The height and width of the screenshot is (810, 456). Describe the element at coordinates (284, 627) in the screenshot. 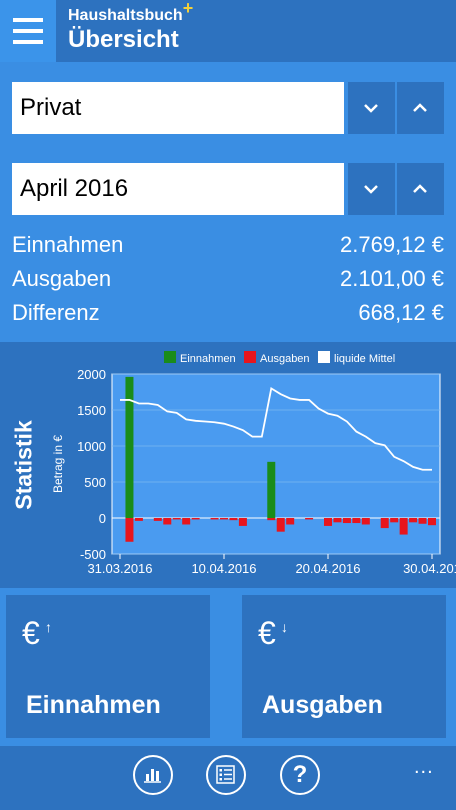

I see `arrow-down-icon: ↓` at that location.